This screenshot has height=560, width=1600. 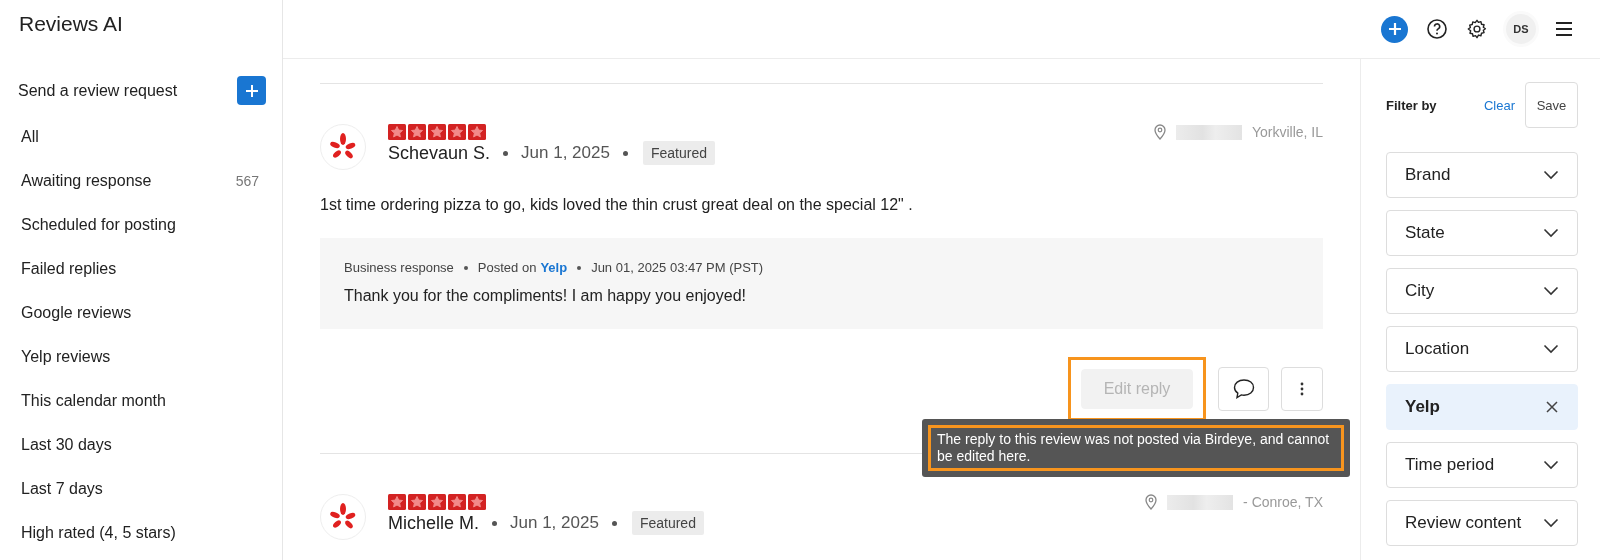 I want to click on clear-link: Clear, so click(x=1499, y=105).